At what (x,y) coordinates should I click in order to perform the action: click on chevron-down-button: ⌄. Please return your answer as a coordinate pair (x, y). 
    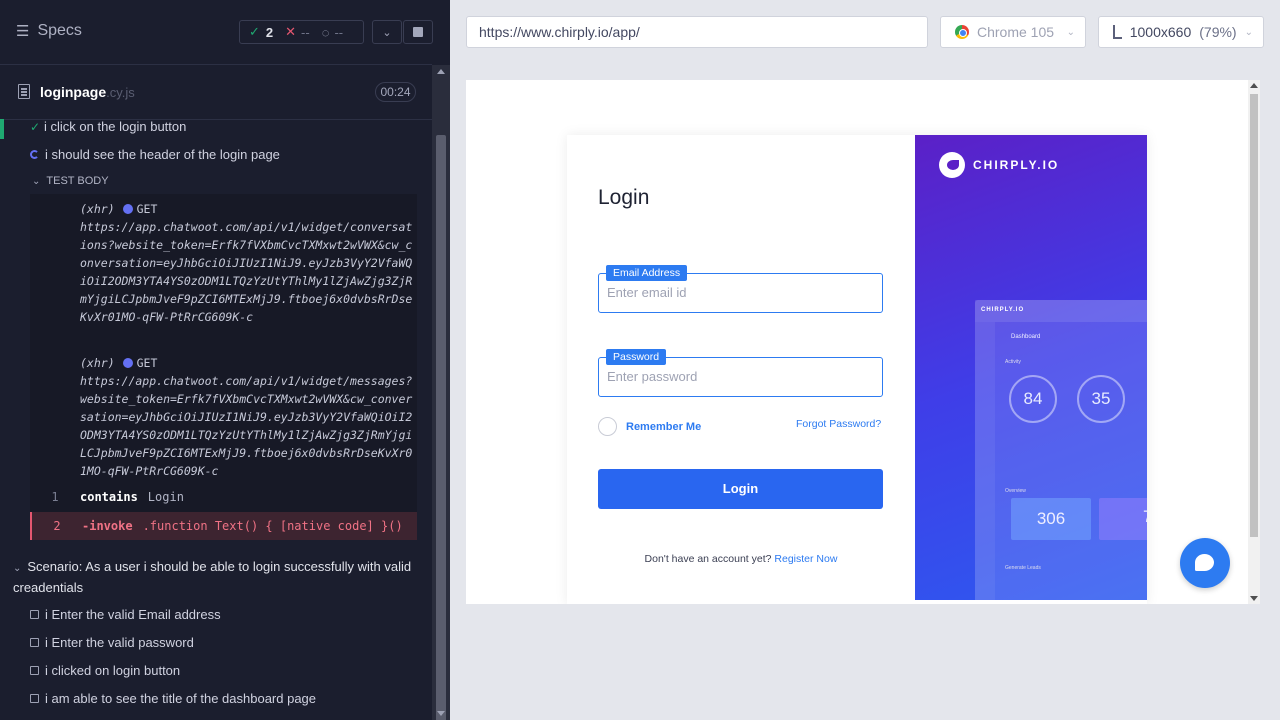
    Looking at the image, I should click on (387, 32).